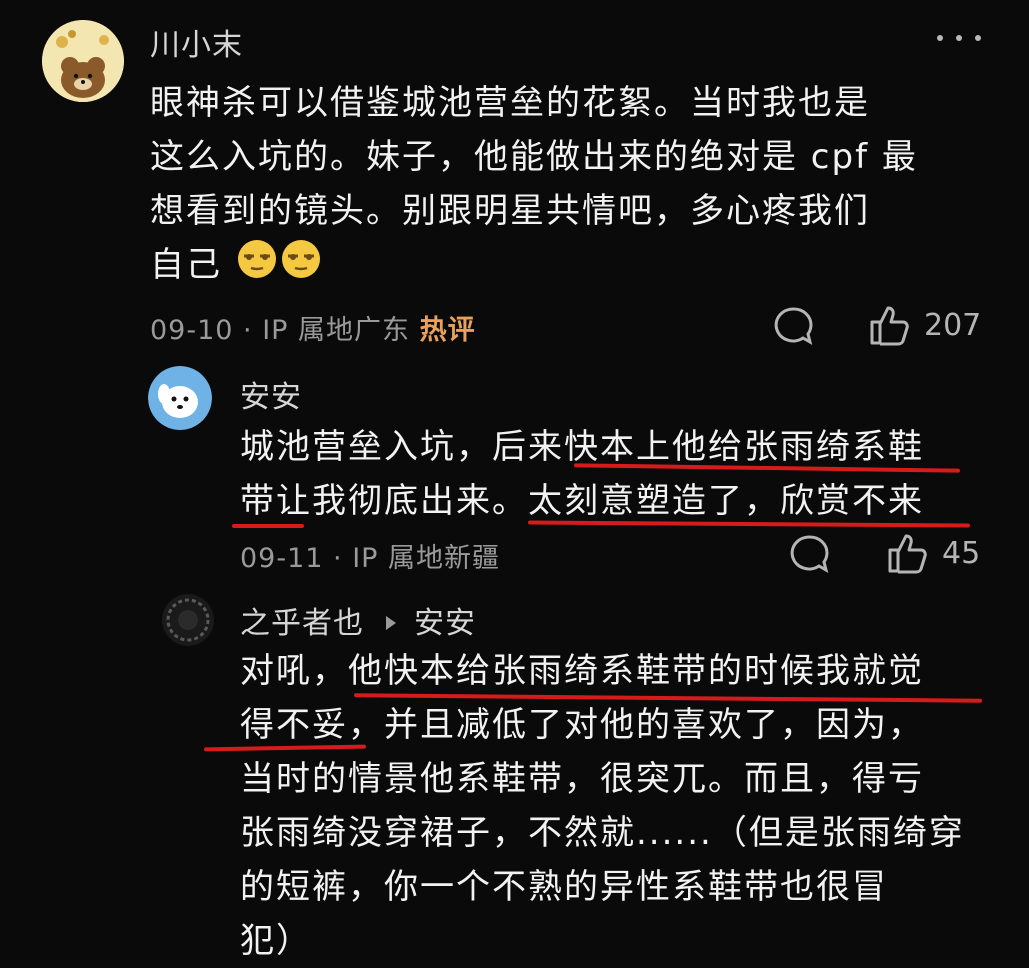  I want to click on dog-avatar-icon, so click(180, 398).